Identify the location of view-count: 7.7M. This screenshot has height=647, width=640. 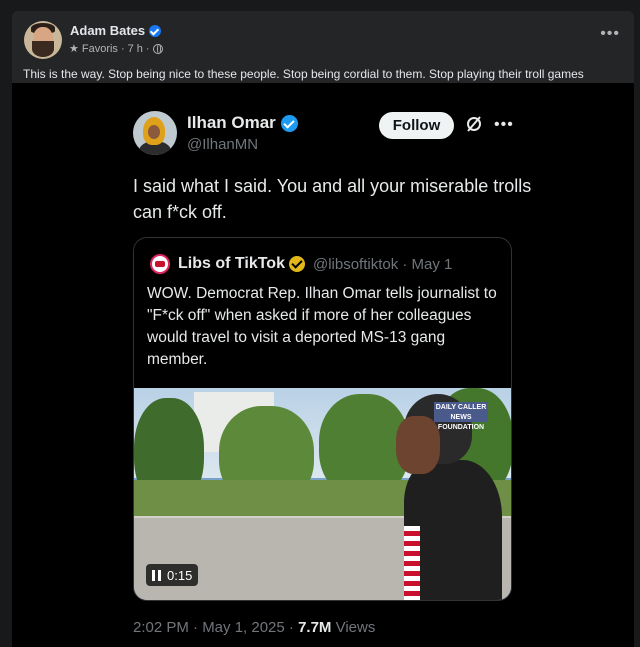
(315, 627).